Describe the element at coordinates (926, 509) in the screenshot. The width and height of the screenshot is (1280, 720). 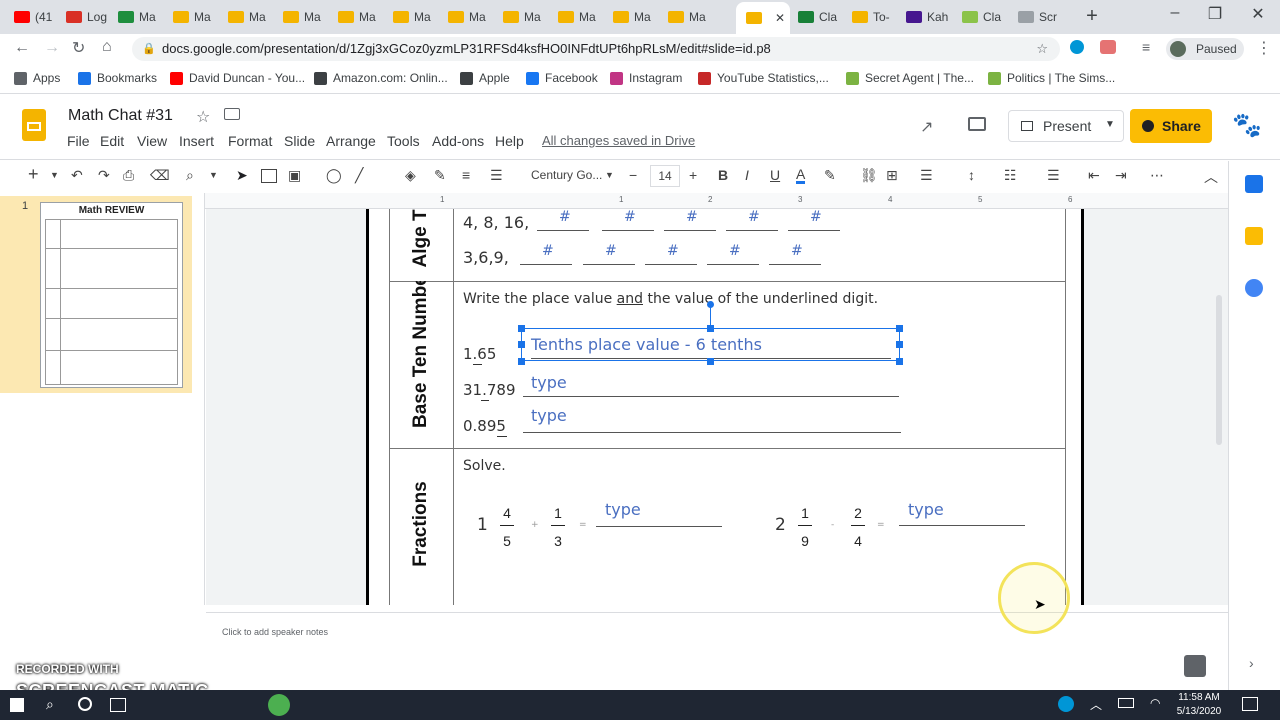
I see `fraction-answer-2: type` at that location.